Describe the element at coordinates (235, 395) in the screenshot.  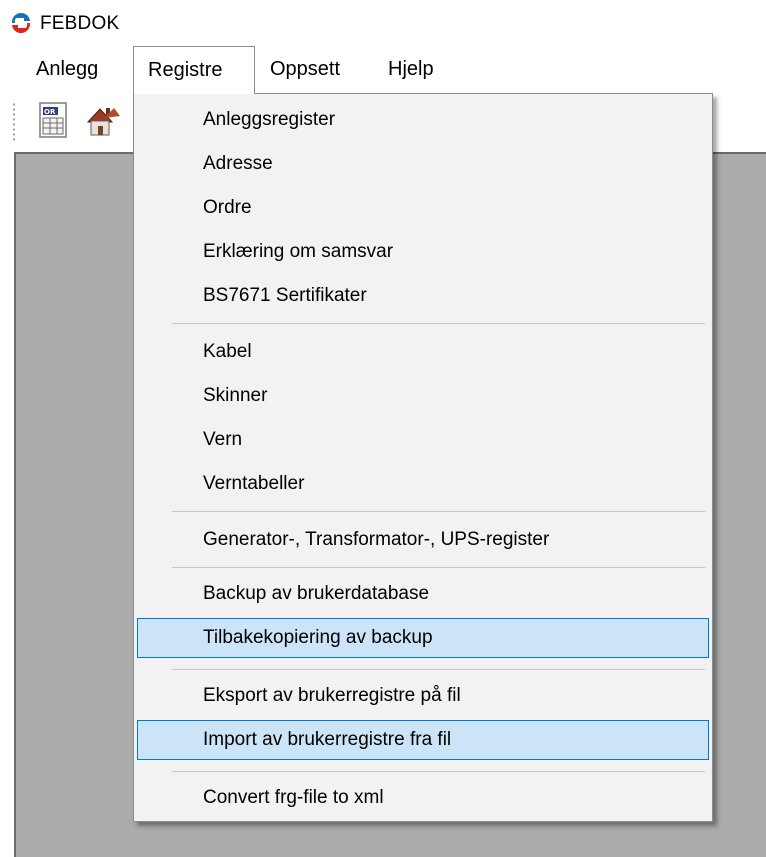
I see `menu-item-label: Skinner` at that location.